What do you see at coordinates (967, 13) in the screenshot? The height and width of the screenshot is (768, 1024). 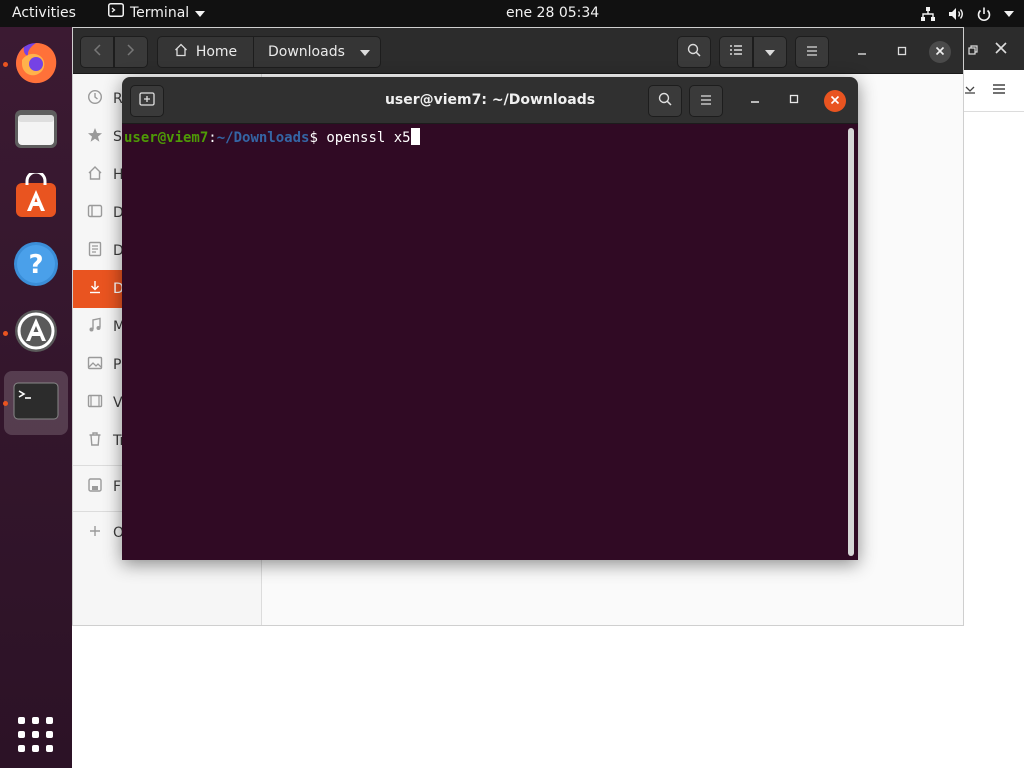 I see `system-tray` at bounding box center [967, 13].